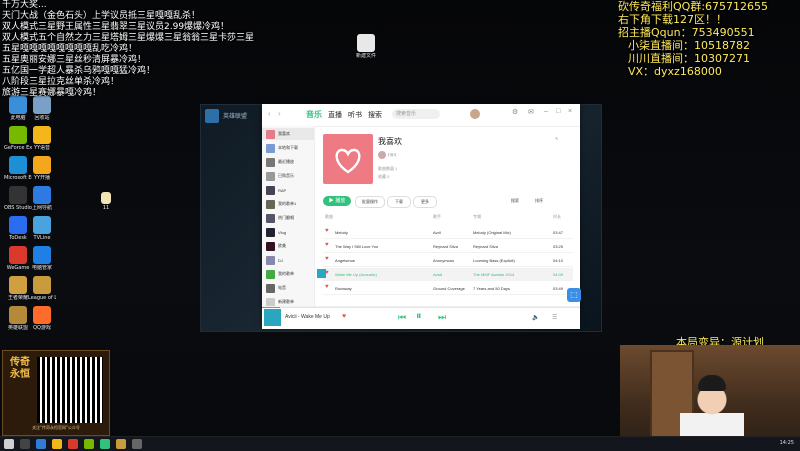 This screenshot has width=800, height=451. I want to click on mail-icon: ✉, so click(531, 112).